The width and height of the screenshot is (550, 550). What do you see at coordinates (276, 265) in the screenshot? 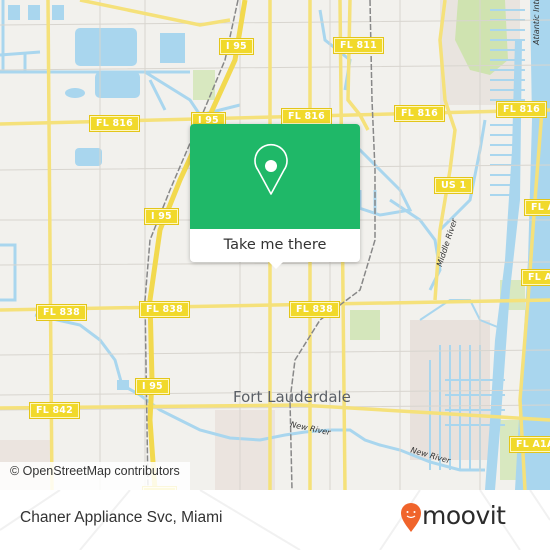
I see `popup-pointer` at bounding box center [276, 265].